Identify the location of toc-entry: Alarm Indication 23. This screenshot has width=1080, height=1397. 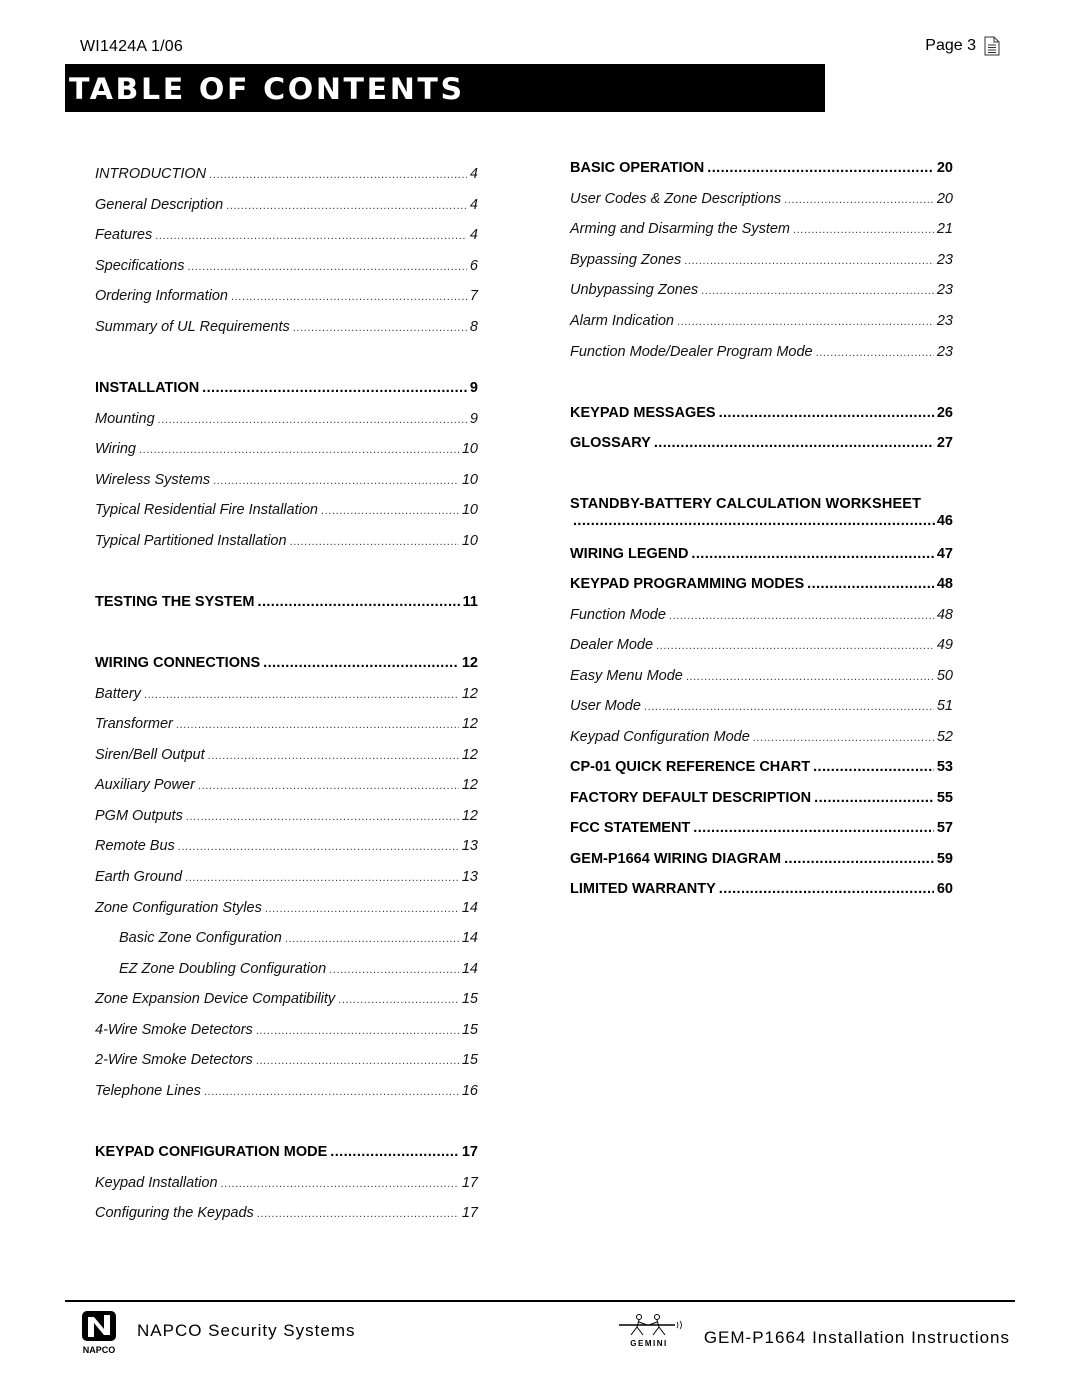
(761, 323).